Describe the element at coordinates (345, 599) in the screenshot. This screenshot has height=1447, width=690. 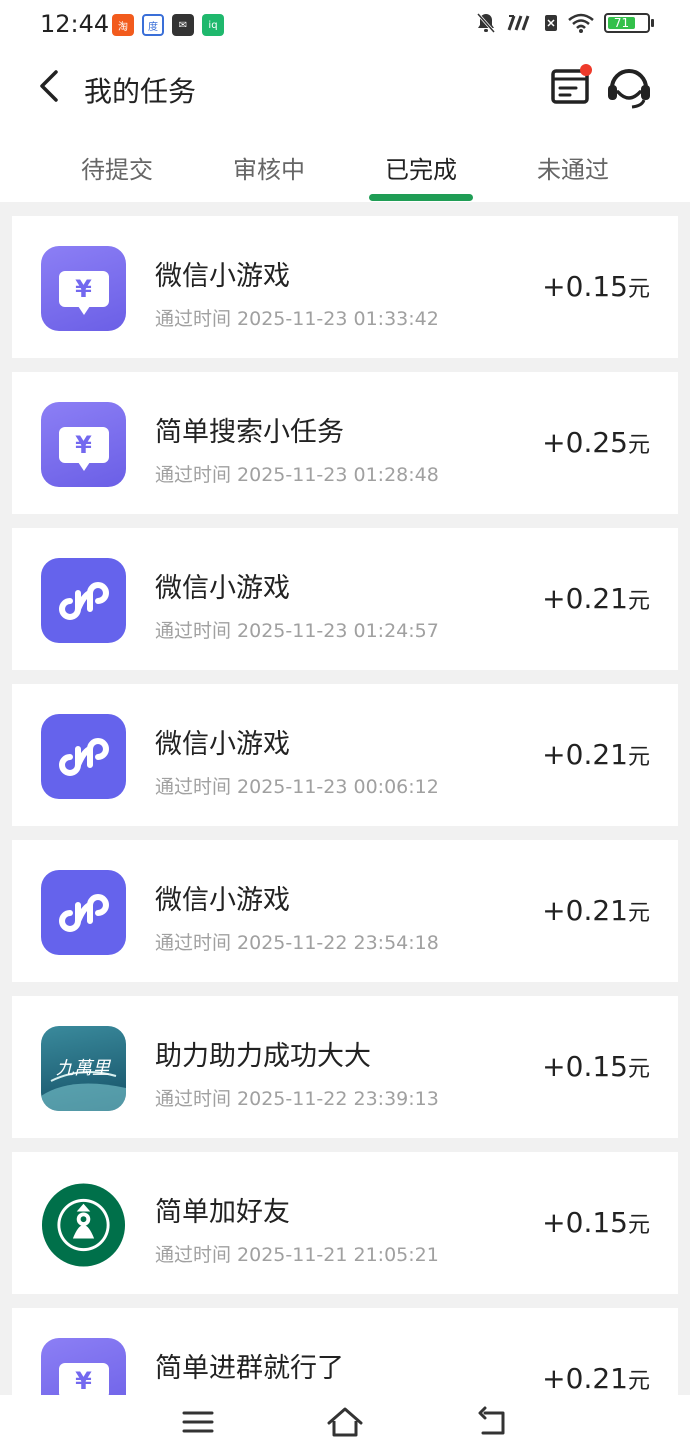
I see `task-card: 微信小游戏 通过时间 2025-11-23 01:24:57 +0.21元` at that location.